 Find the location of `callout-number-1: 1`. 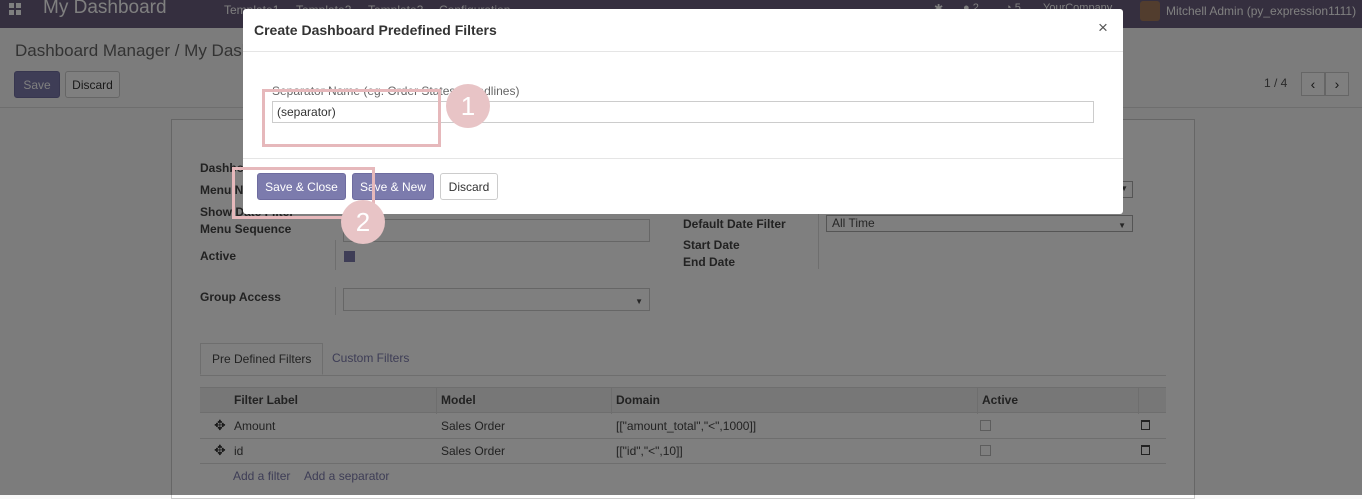

callout-number-1: 1 is located at coordinates (468, 106).